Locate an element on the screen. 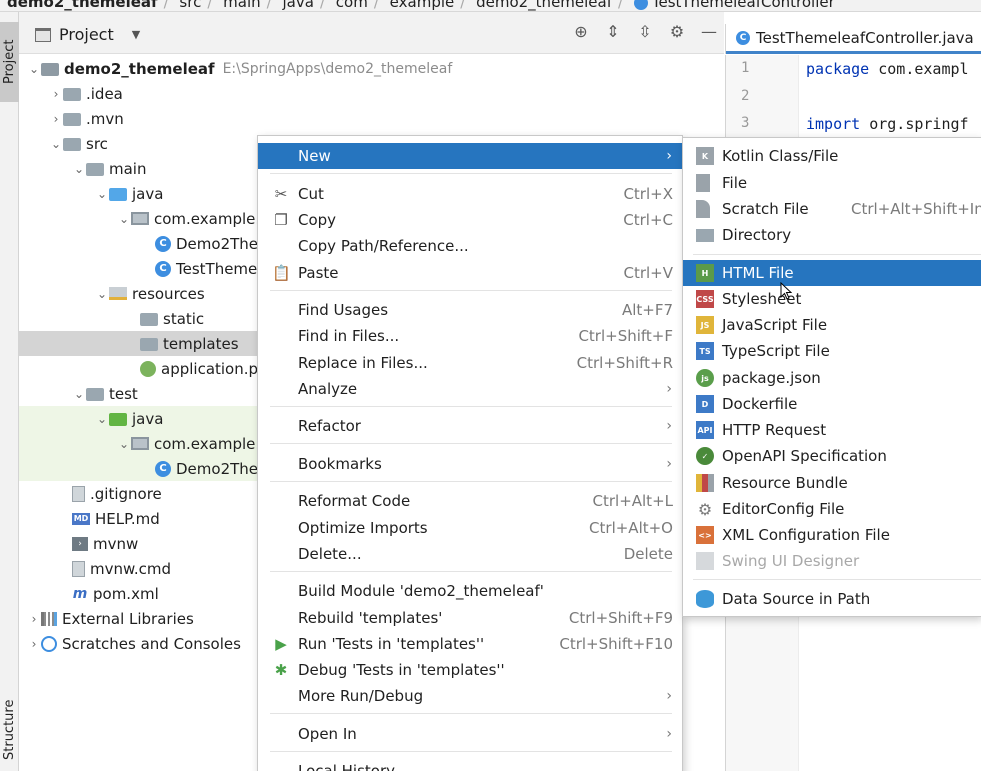 Image resolution: width=981 pixels, height=771 pixels. collapse-all-icon: ⇳ is located at coordinates (645, 31).